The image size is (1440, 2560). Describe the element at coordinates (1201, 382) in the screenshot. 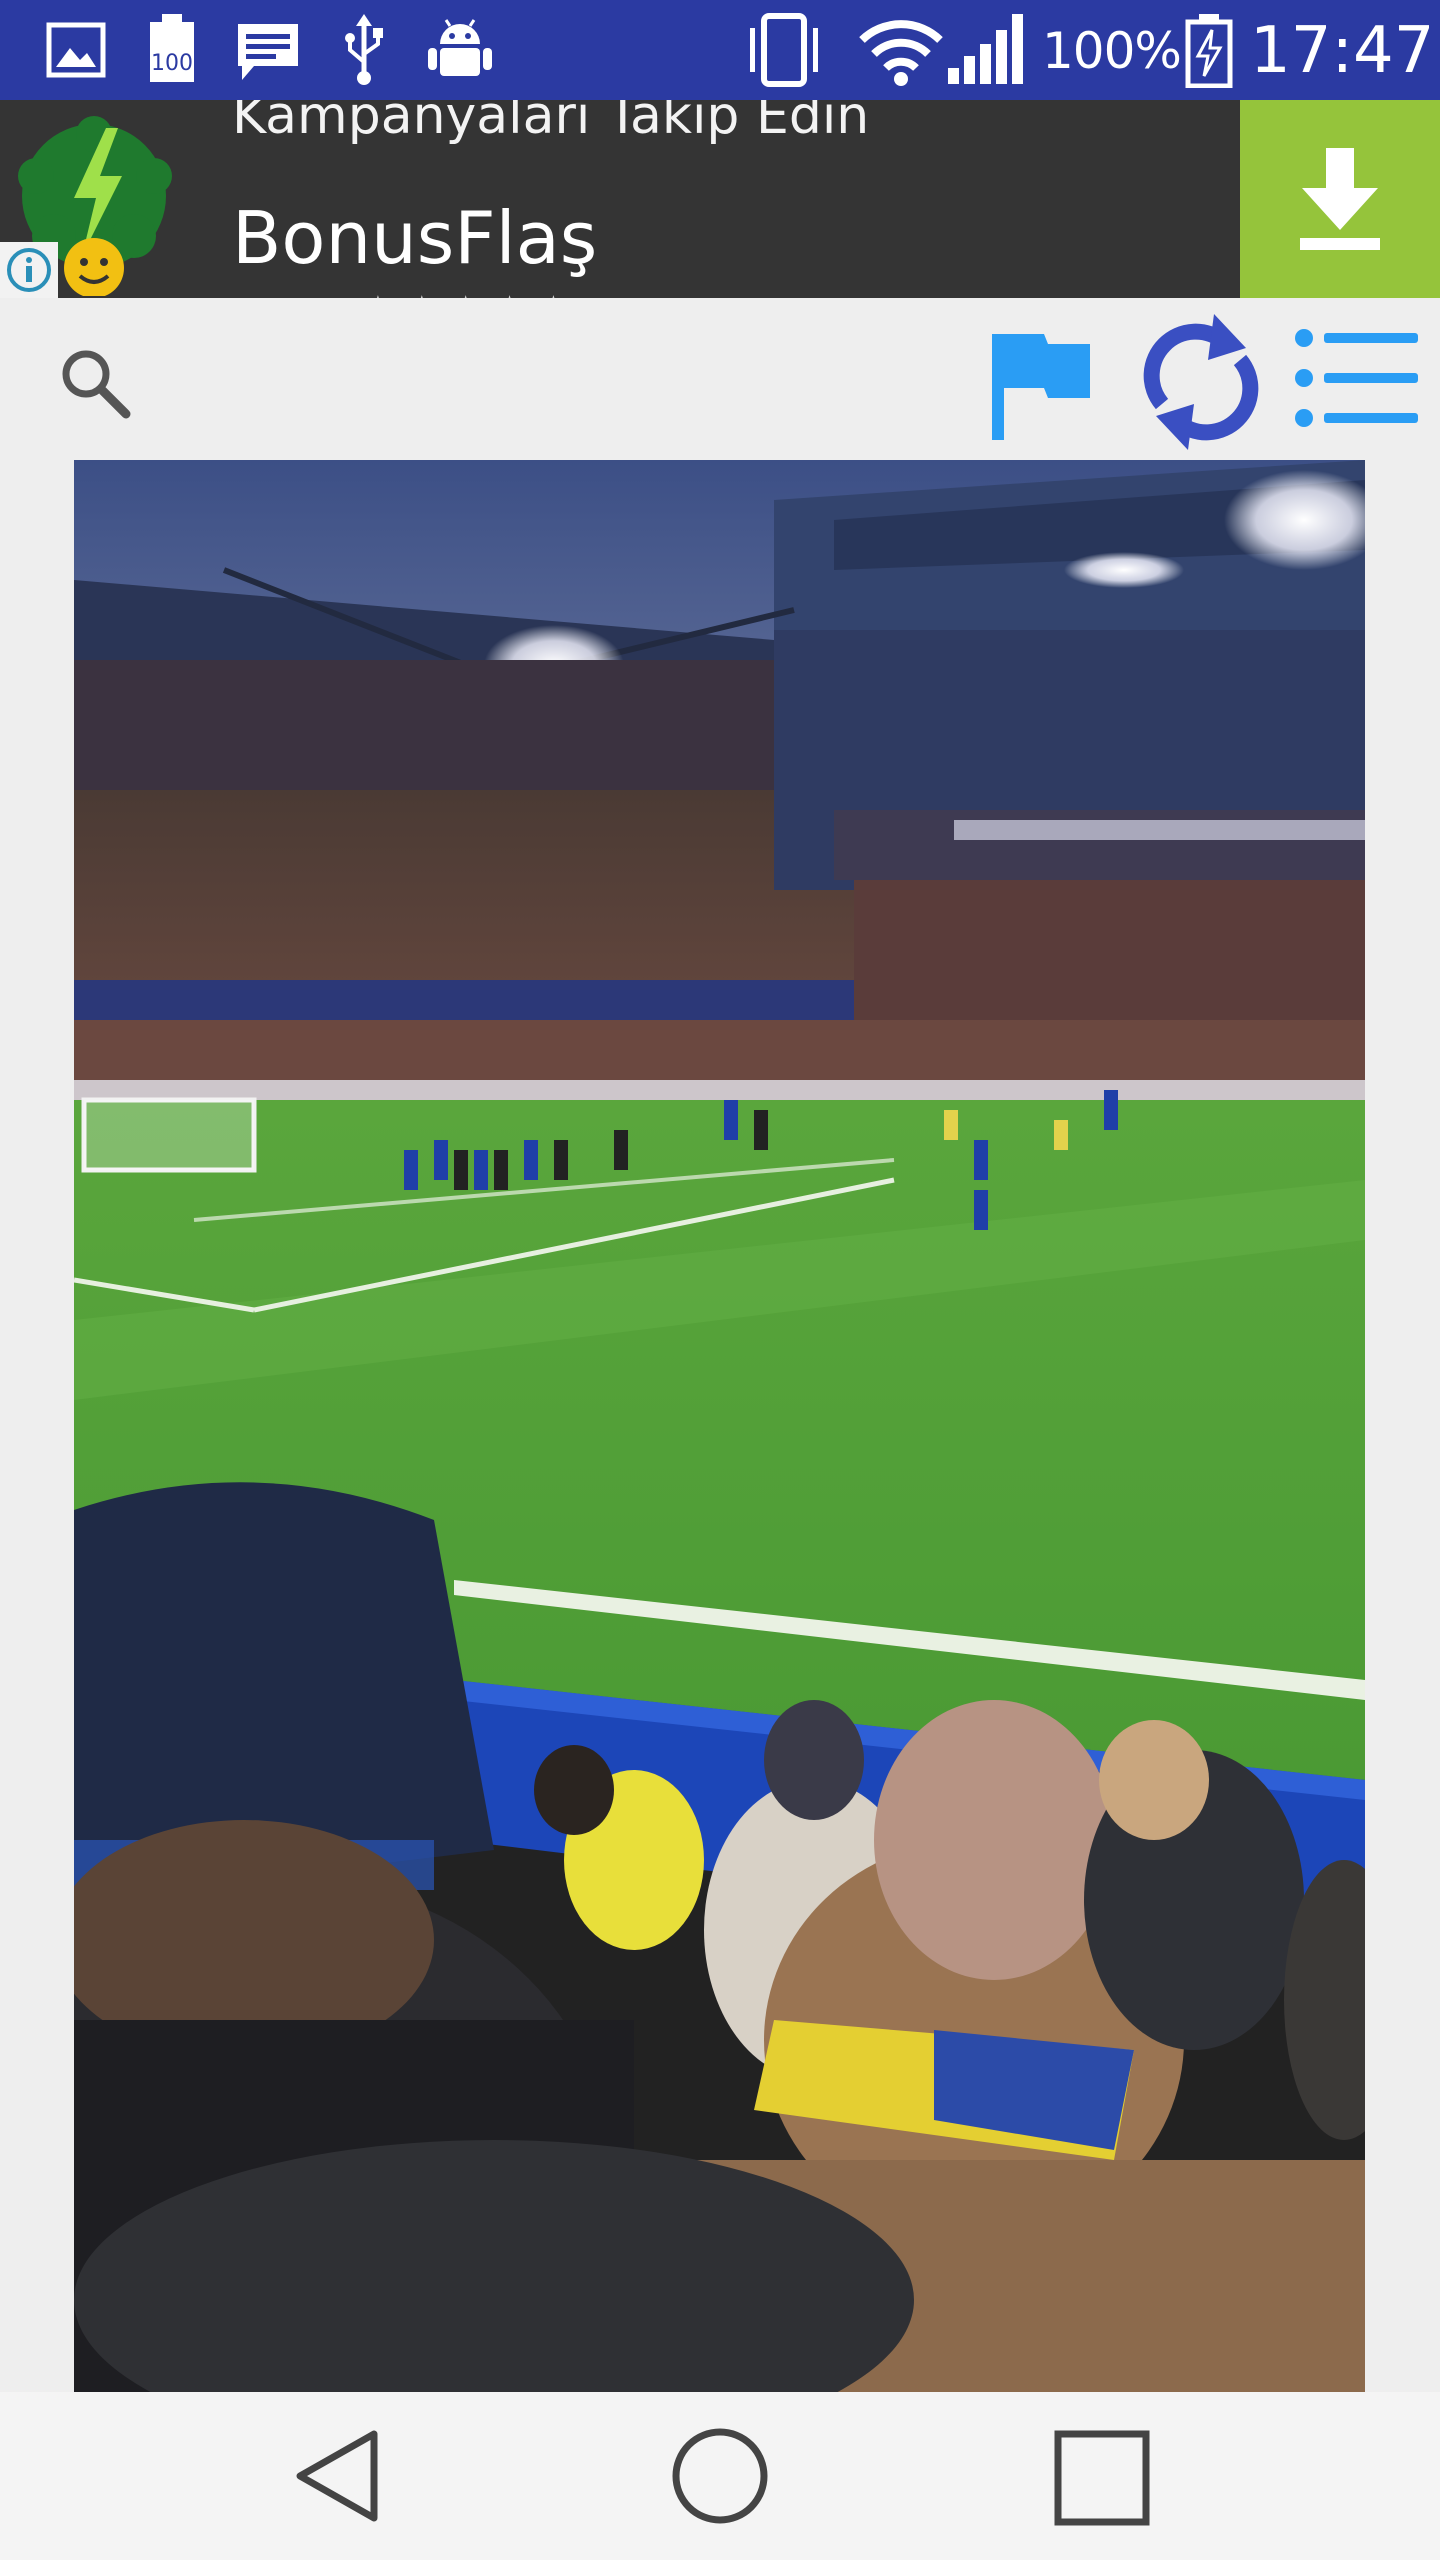

I see `refresh-icon` at that location.